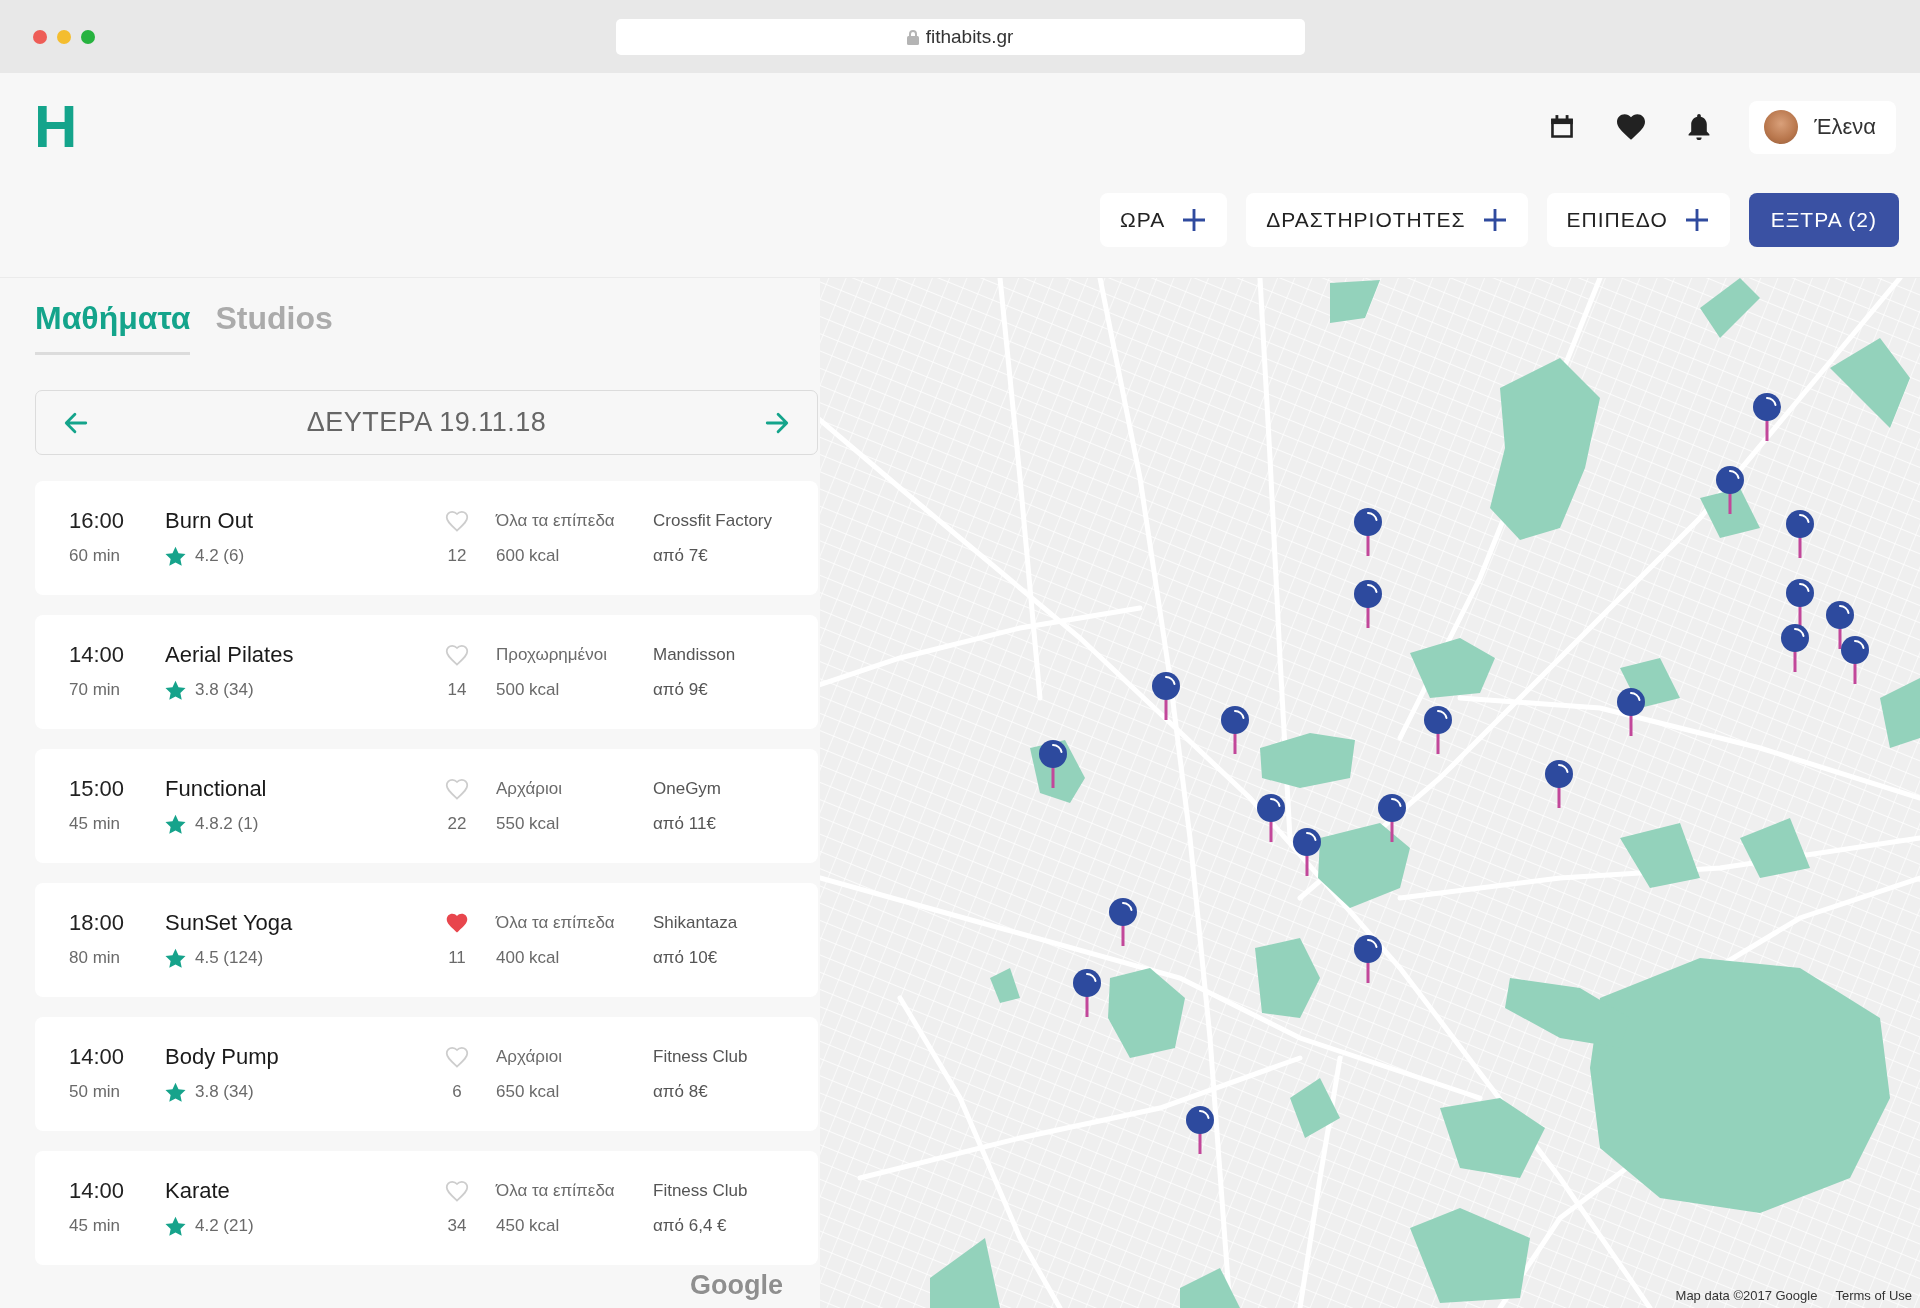  Describe the element at coordinates (216, 789) in the screenshot. I see `class-name: Functional` at that location.